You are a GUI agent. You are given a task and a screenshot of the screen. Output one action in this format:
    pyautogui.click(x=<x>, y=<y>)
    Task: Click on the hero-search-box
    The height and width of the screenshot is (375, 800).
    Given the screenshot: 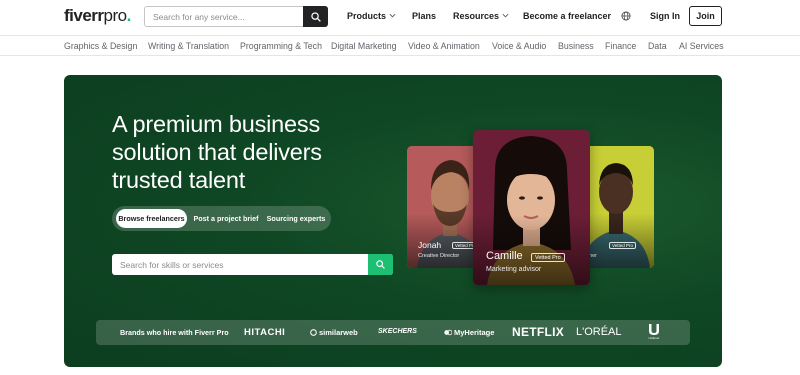 What is the action you would take?
    pyautogui.click(x=252, y=264)
    